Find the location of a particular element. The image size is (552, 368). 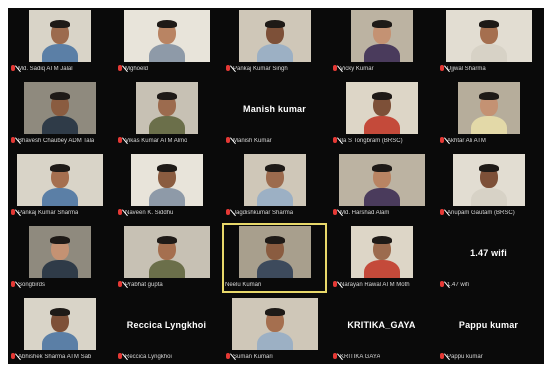

participant-tile: Neelu Kumari is located at coordinates (274, 258).